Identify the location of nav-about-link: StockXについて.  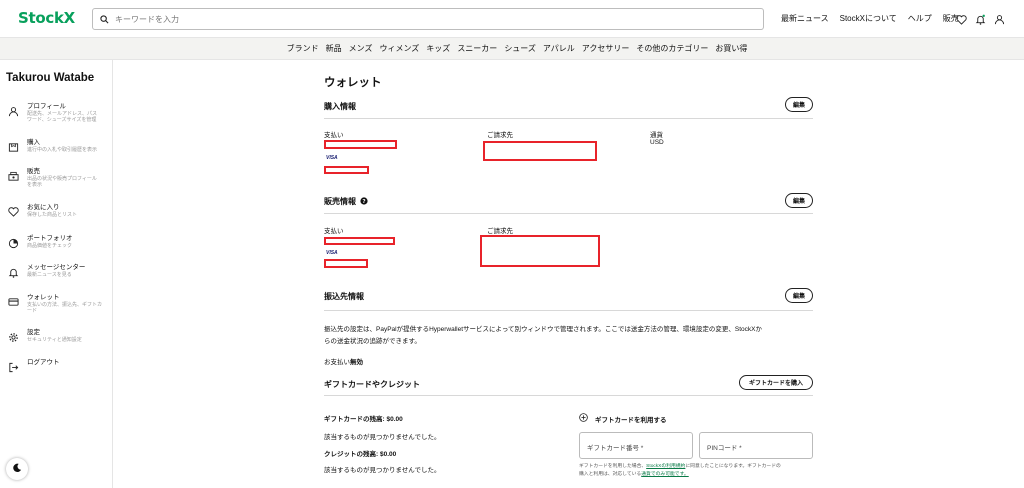
(868, 18).